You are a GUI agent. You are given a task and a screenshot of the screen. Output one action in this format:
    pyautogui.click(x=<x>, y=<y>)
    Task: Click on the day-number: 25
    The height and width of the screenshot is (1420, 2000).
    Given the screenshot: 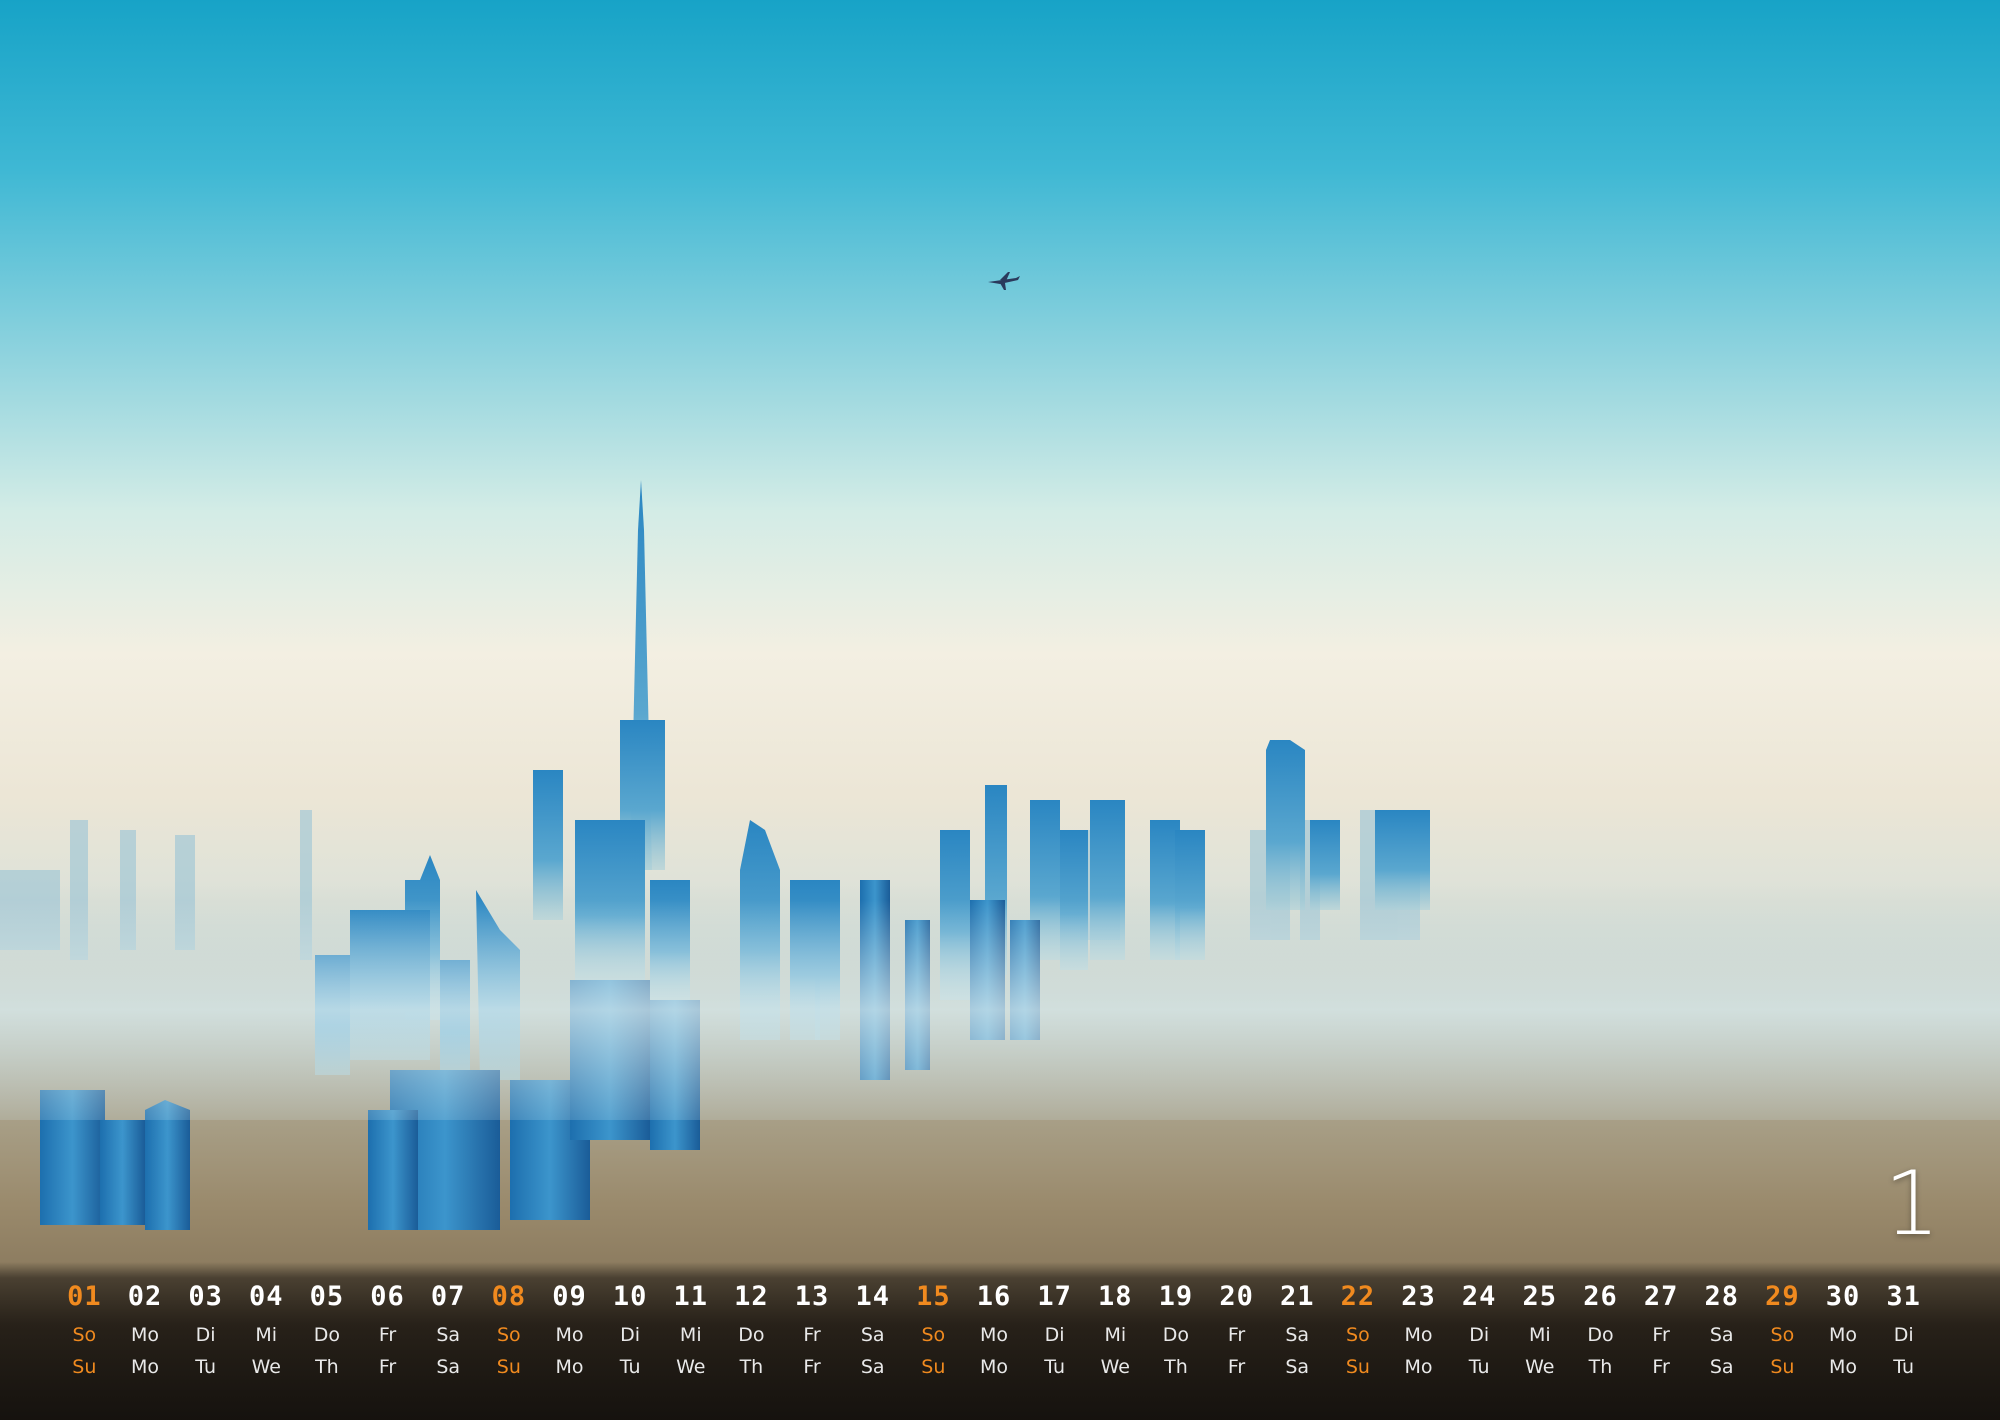 What is the action you would take?
    pyautogui.click(x=1540, y=1296)
    